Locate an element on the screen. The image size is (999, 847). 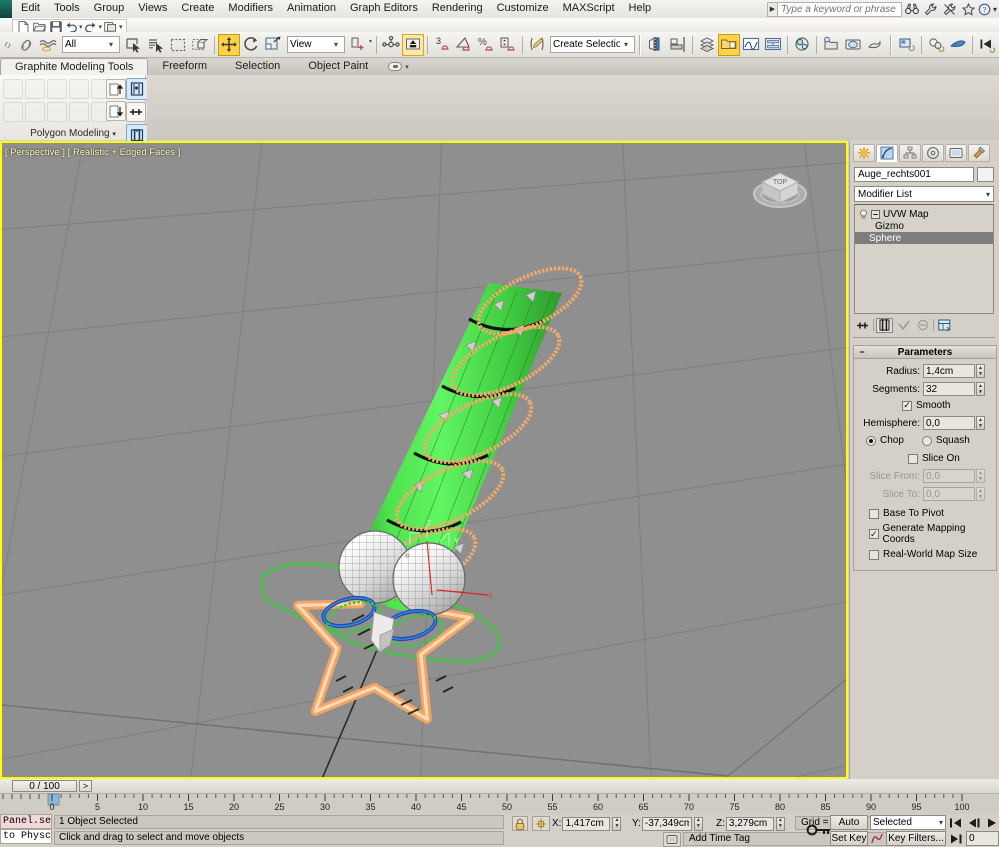
chop-radio is located at coordinates (871, 440).